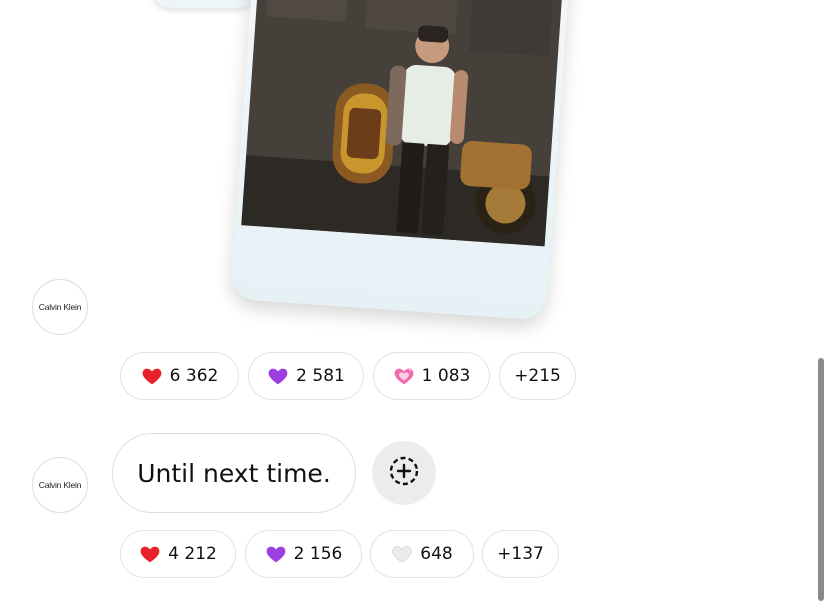 This screenshot has height=601, width=827. I want to click on reaction-purple-heart: 2 581, so click(306, 376).